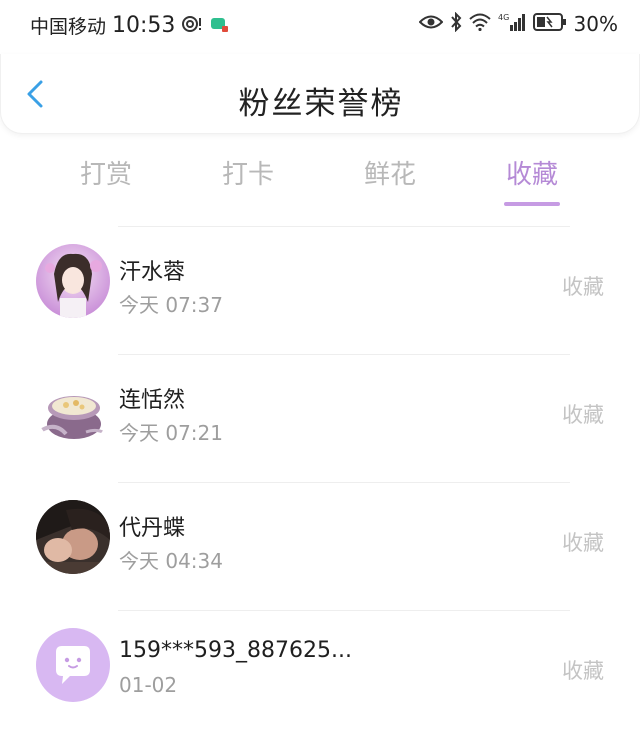 The image size is (640, 731). What do you see at coordinates (144, 25) in the screenshot?
I see `clock: 10:53` at bounding box center [144, 25].